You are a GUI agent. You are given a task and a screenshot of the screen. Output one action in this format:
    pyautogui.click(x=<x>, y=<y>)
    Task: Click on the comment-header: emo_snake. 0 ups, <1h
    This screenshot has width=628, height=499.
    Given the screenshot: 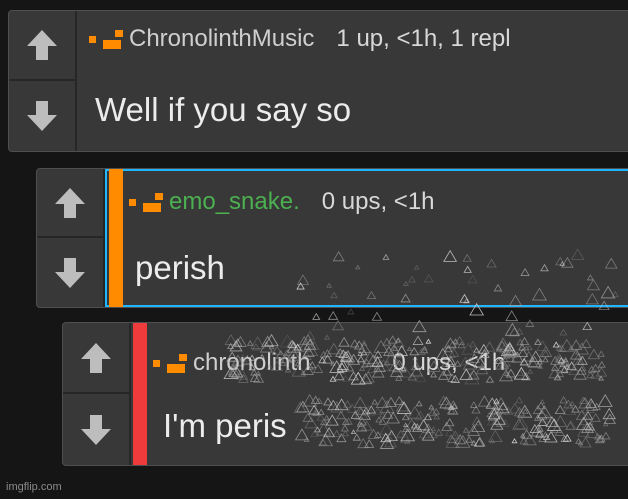 What is the action you would take?
    pyautogui.click(x=378, y=202)
    